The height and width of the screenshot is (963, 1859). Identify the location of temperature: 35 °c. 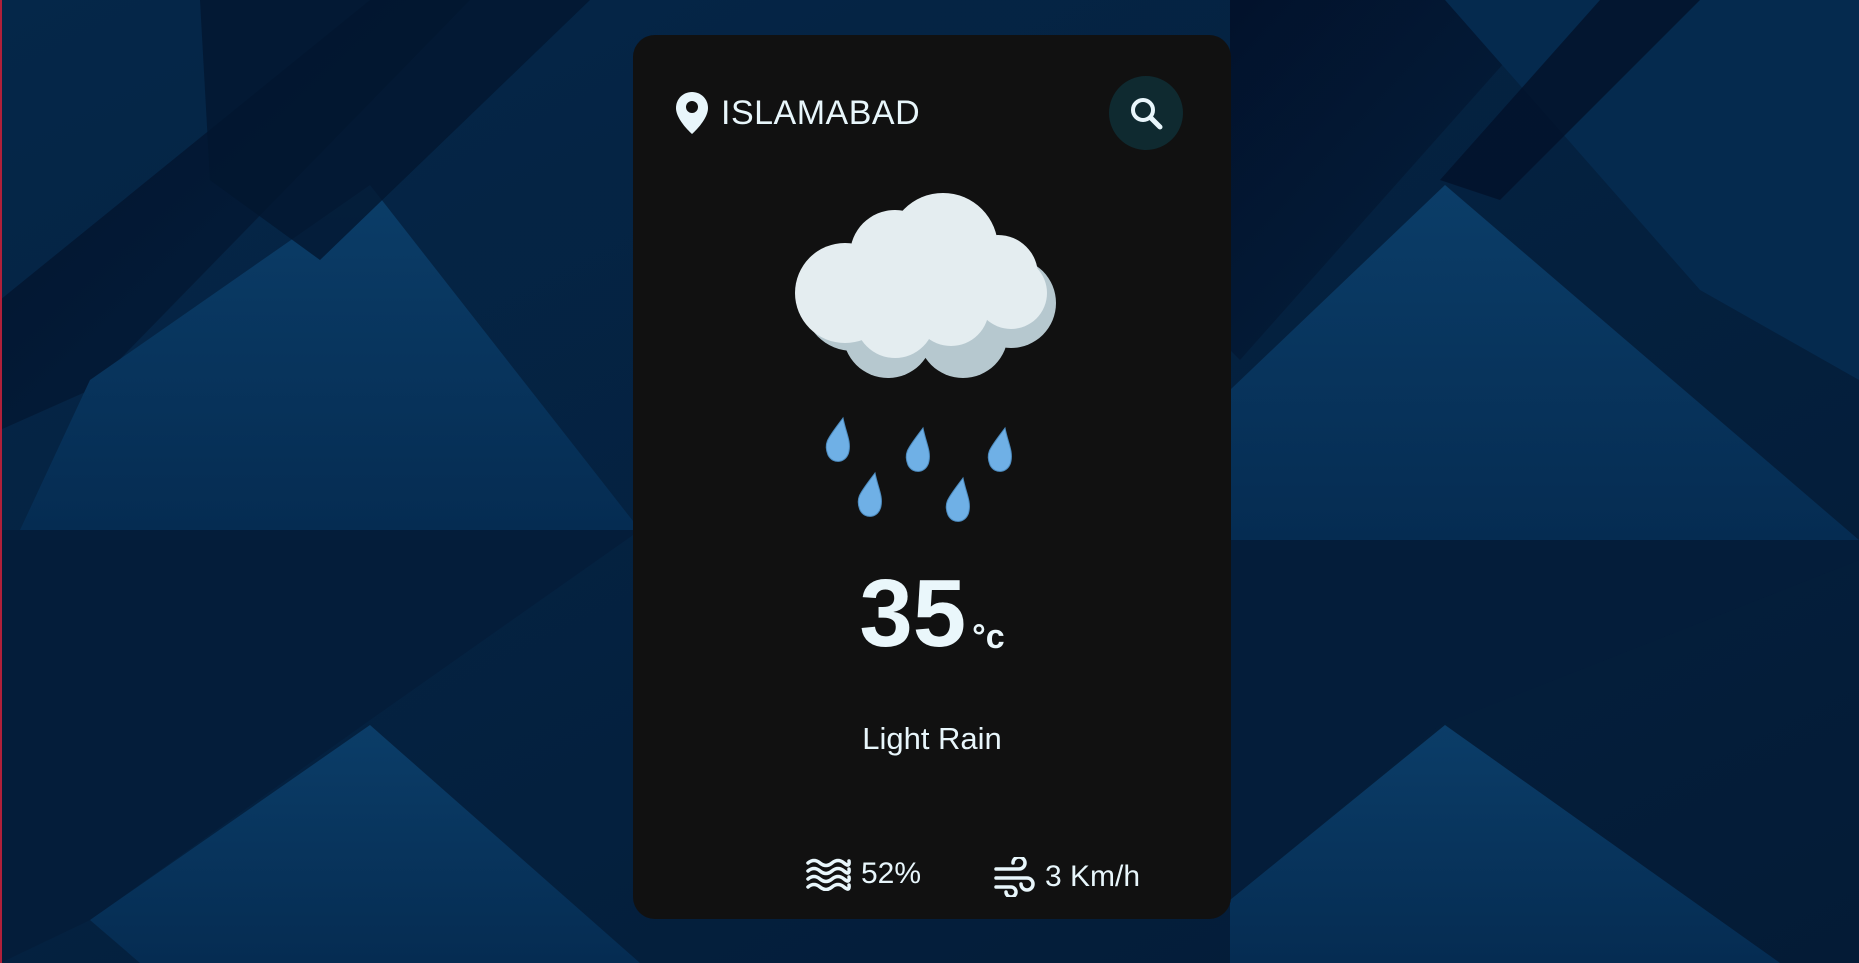
(932, 614).